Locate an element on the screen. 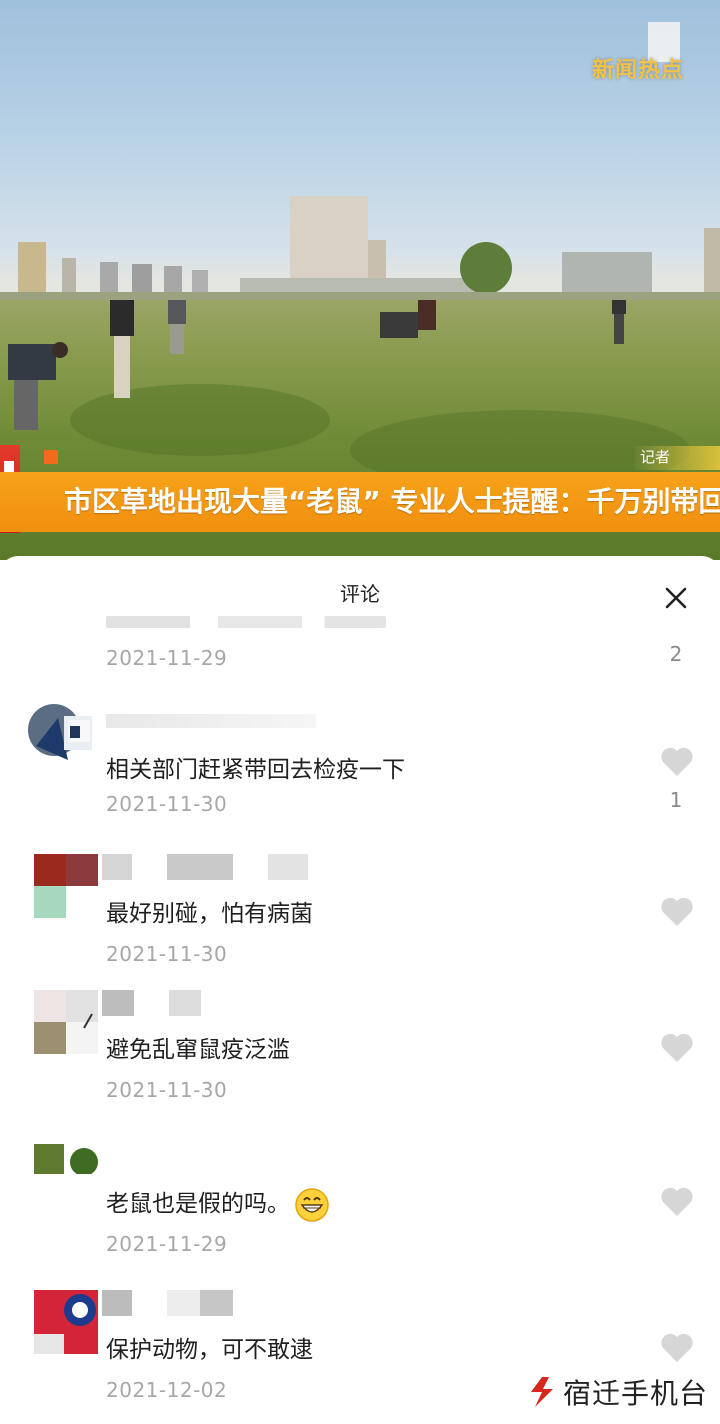 This screenshot has width=720, height=1424. comment-item: 最好别碰，怕有病菌 2021-11-30 is located at coordinates (360, 924).